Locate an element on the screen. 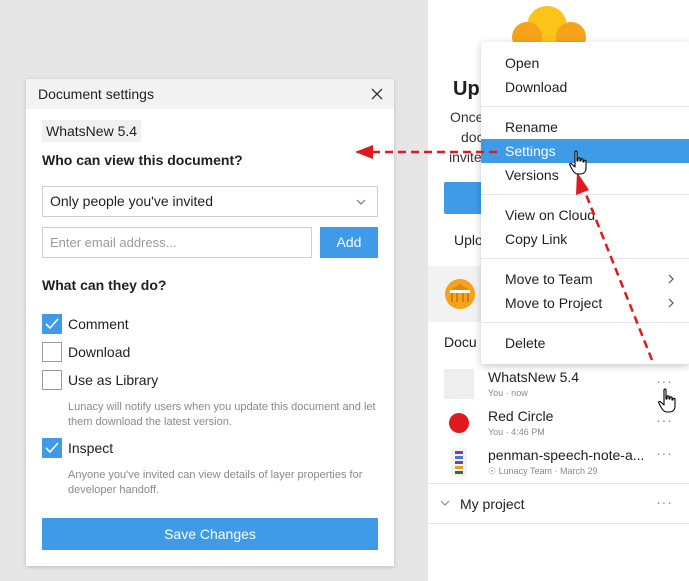  inspect-checkbox is located at coordinates (52, 448).